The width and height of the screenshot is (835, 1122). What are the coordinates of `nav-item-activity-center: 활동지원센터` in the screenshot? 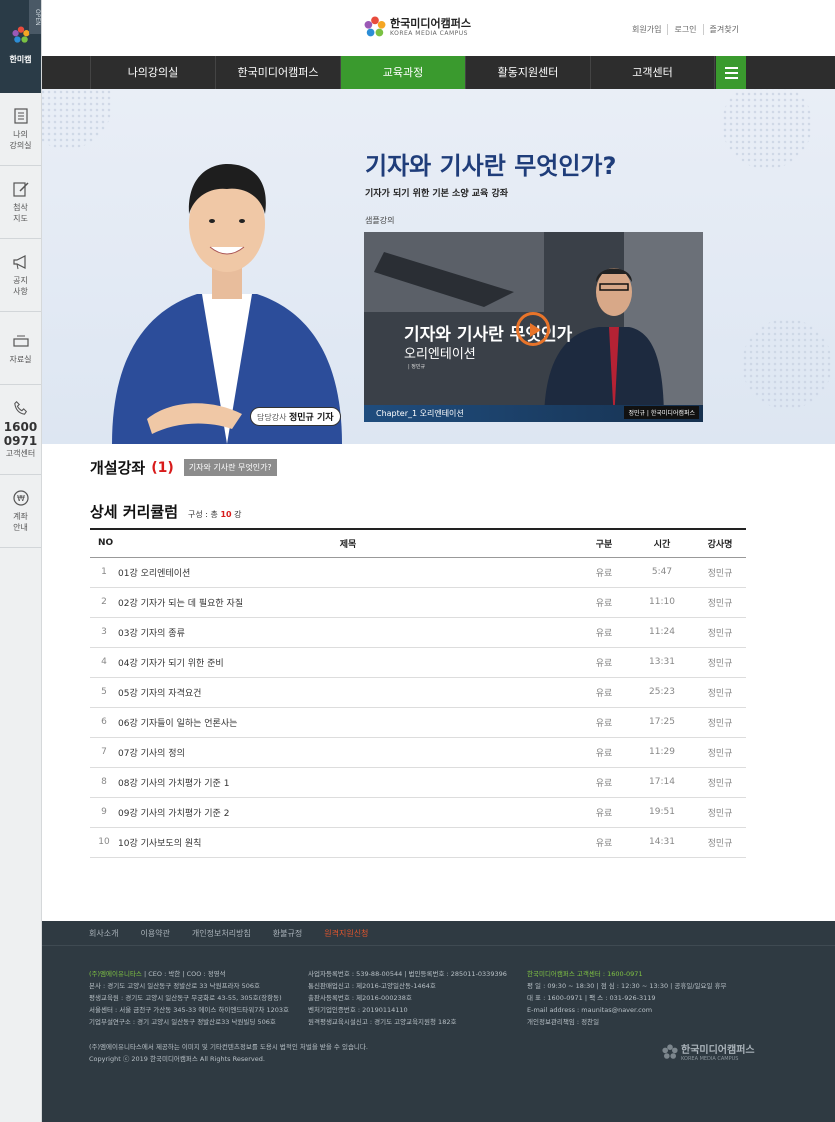 It's located at (527, 72).